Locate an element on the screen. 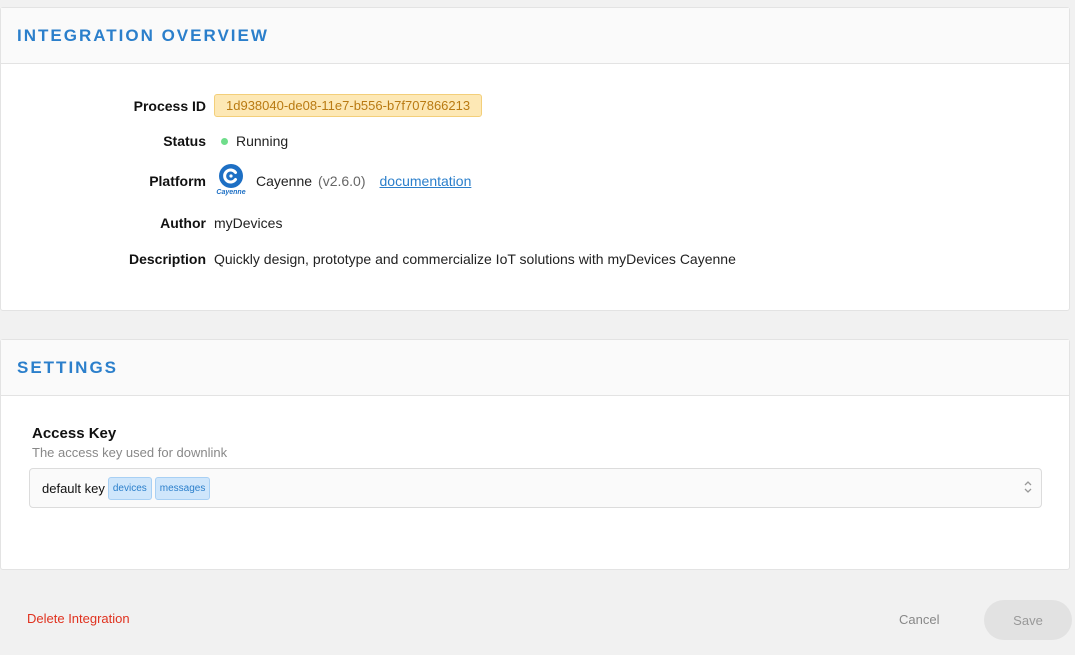 This screenshot has height=655, width=1075. cancel-button: Cancel is located at coordinates (919, 619).